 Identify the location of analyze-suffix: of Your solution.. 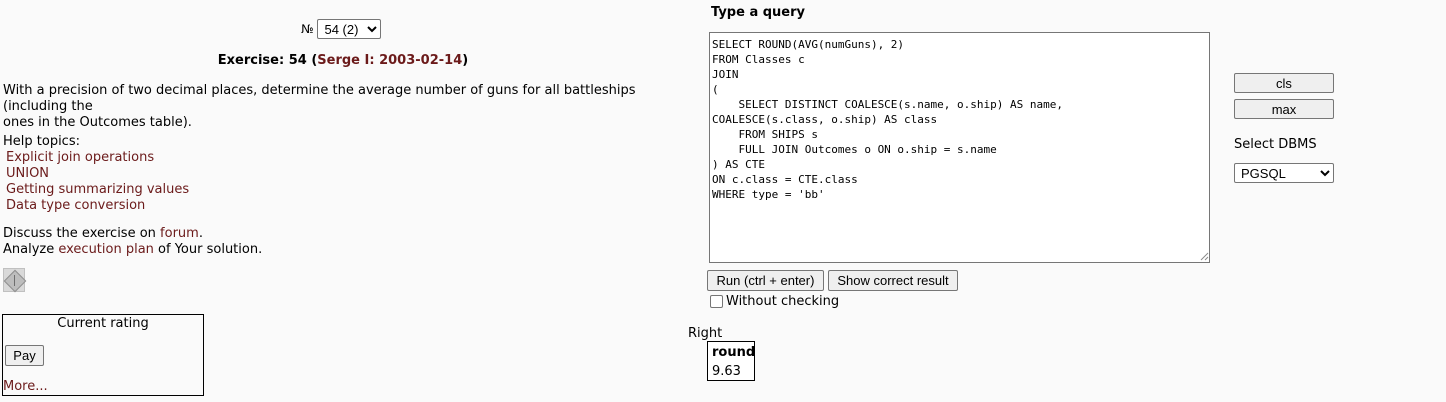
(208, 249).